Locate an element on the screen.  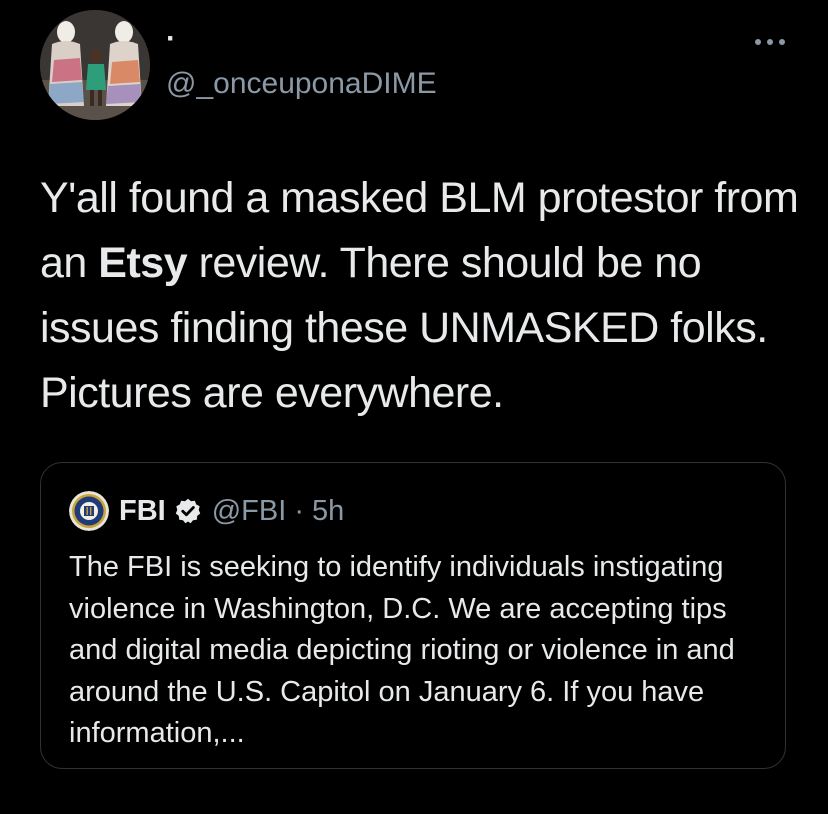
quoted-tweet-header: FBI @FBI · 5h is located at coordinates (206, 511).